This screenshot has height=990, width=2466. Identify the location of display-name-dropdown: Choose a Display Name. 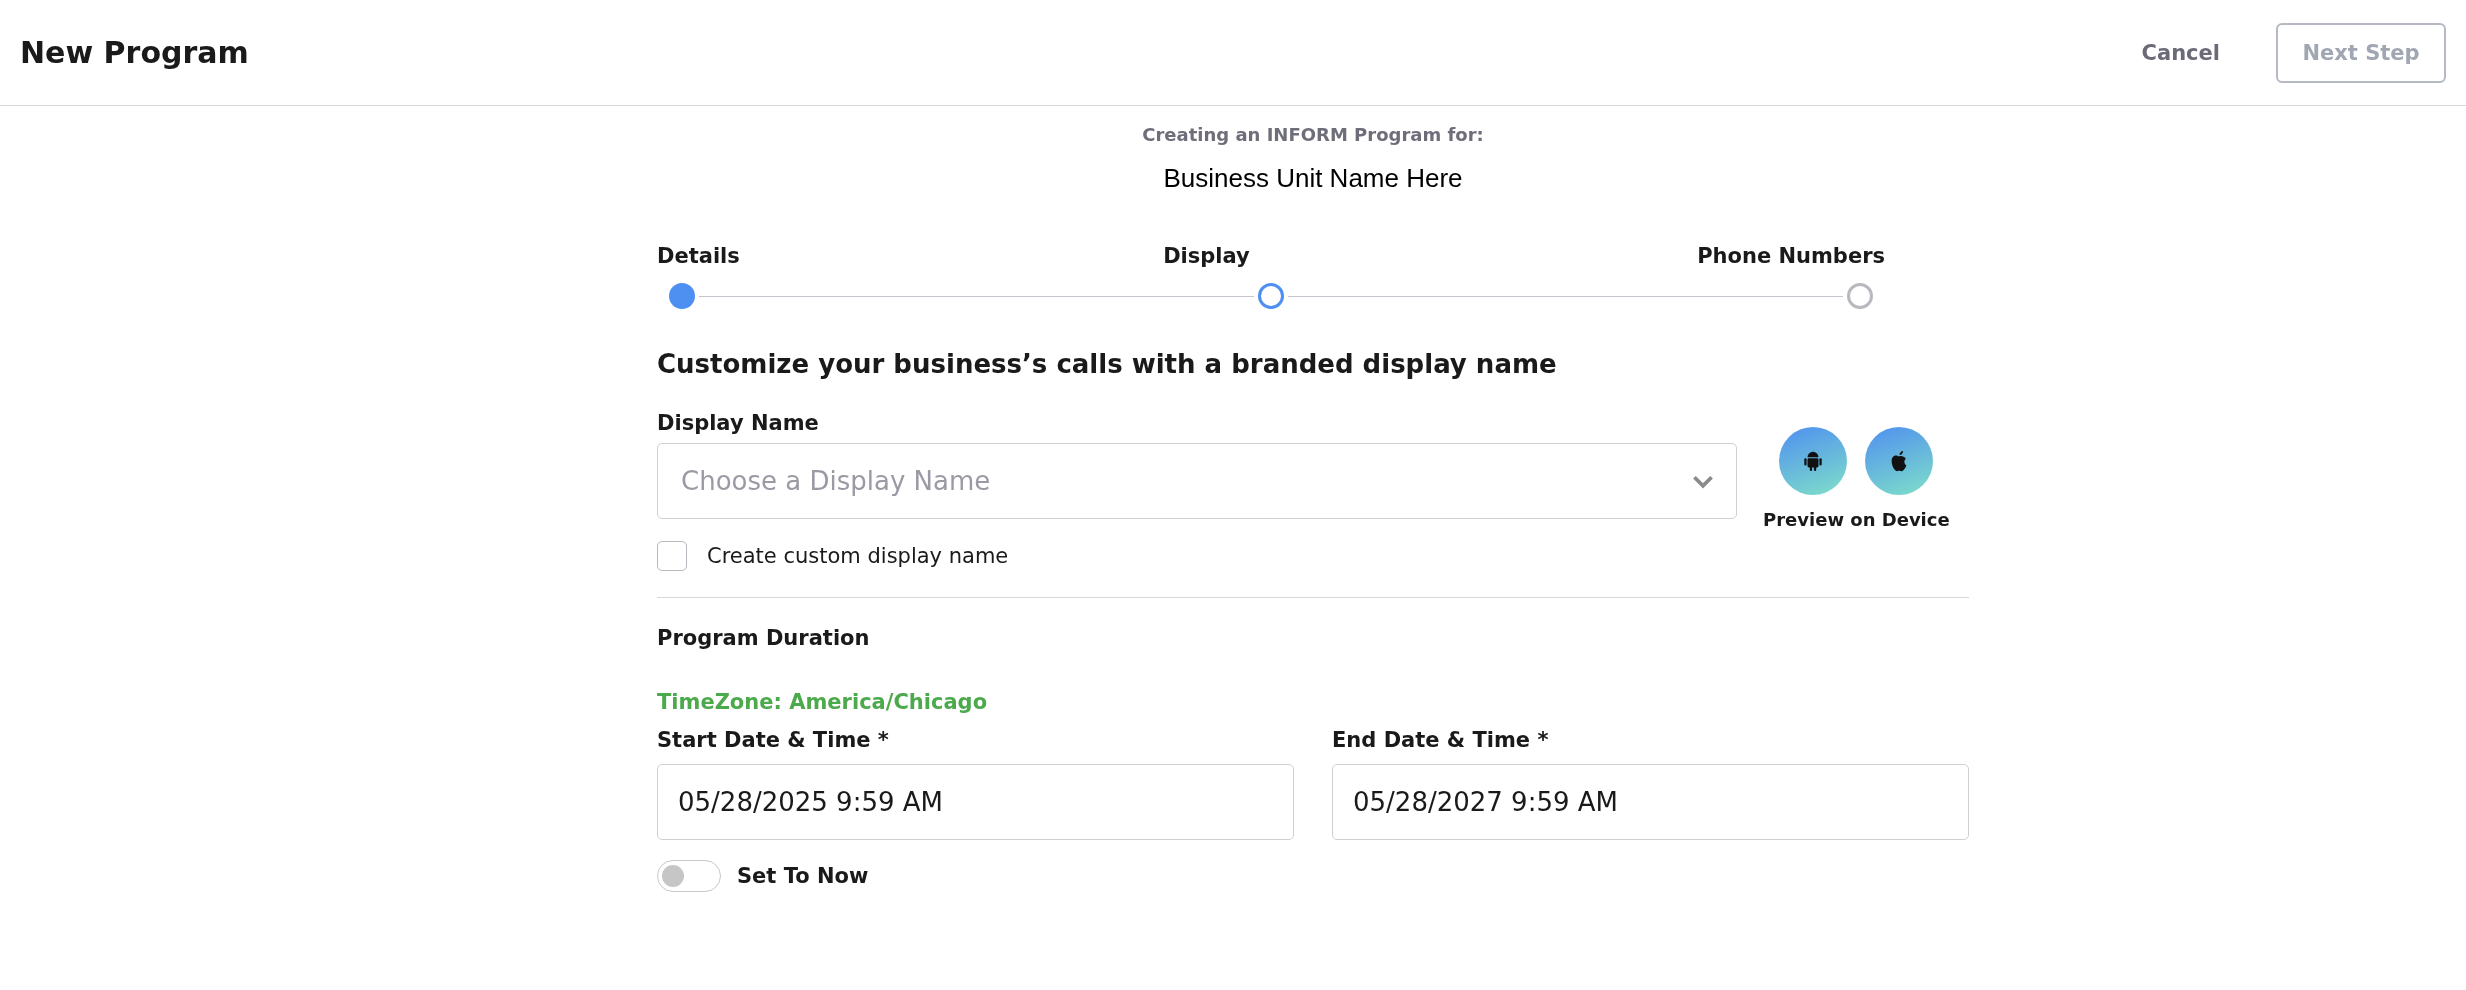
(1197, 481).